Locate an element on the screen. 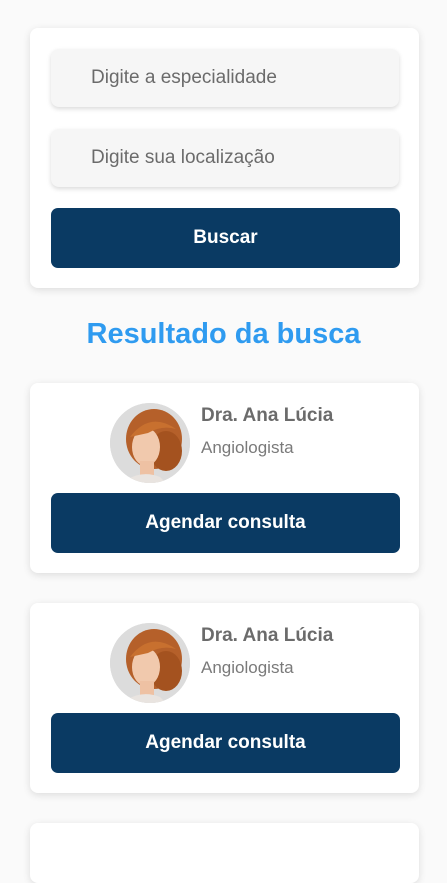 This screenshot has height=883, width=447. doctor-card is located at coordinates (224, 853).